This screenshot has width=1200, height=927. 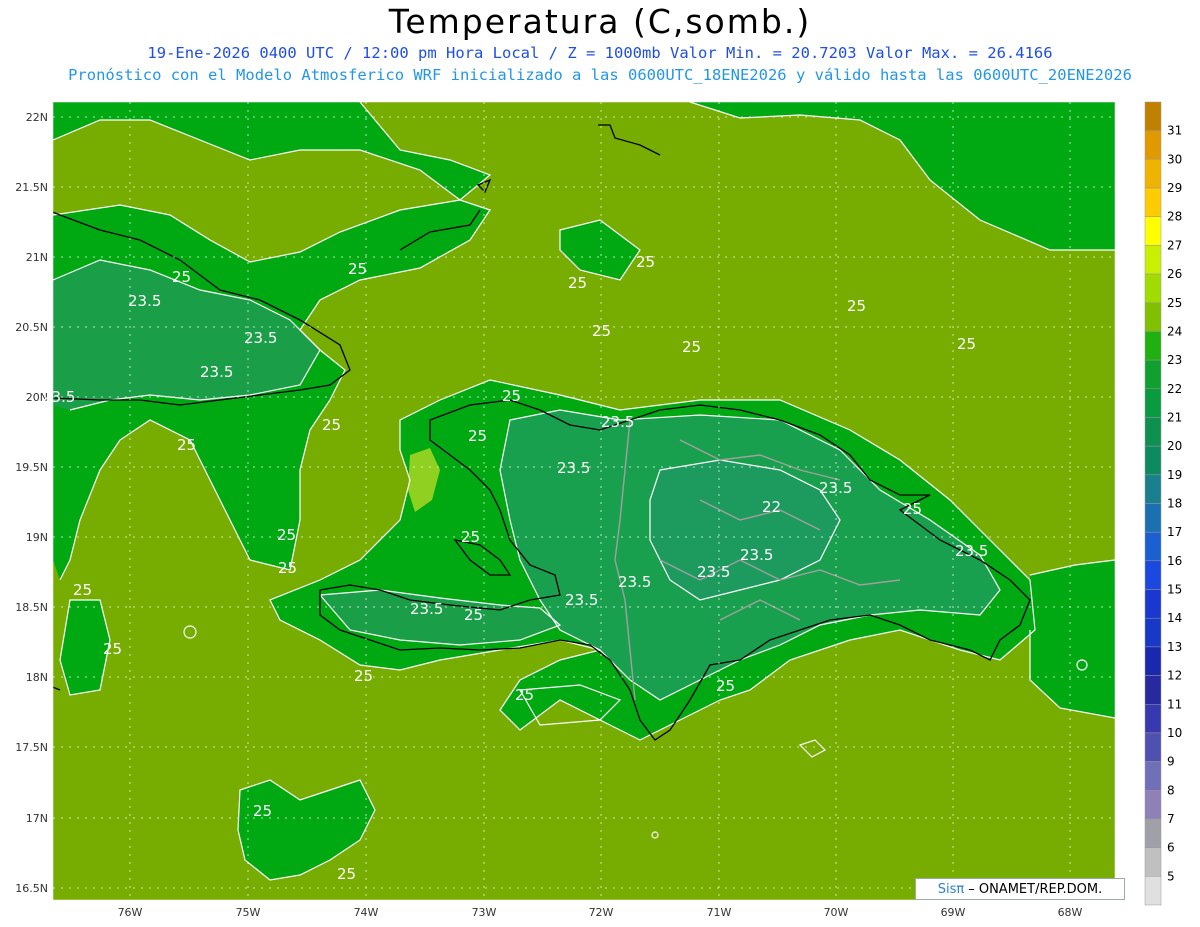 What do you see at coordinates (1174, 676) in the screenshot?
I see `legend-label: 12` at bounding box center [1174, 676].